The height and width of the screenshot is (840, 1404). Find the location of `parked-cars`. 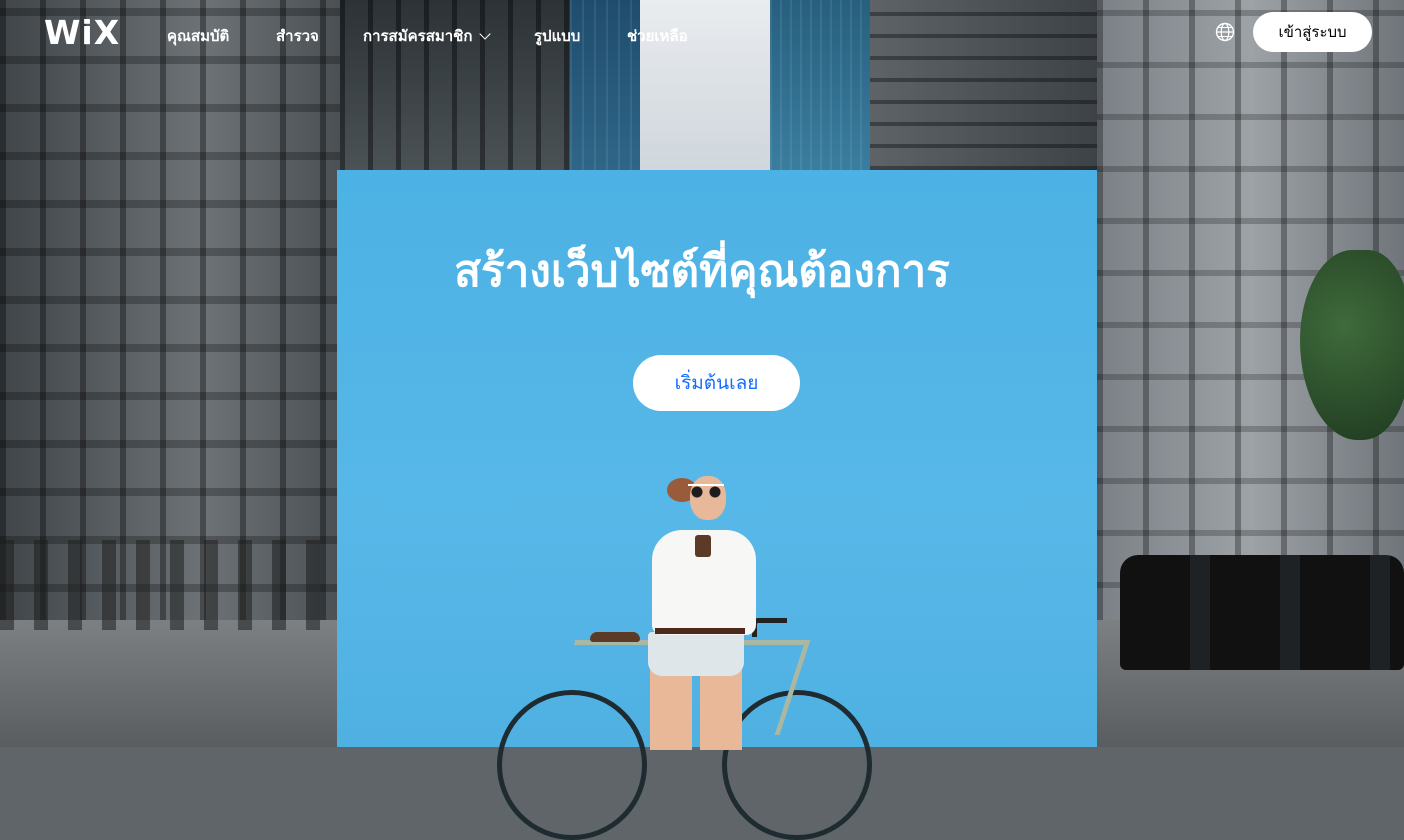

parked-cars is located at coordinates (1262, 612).